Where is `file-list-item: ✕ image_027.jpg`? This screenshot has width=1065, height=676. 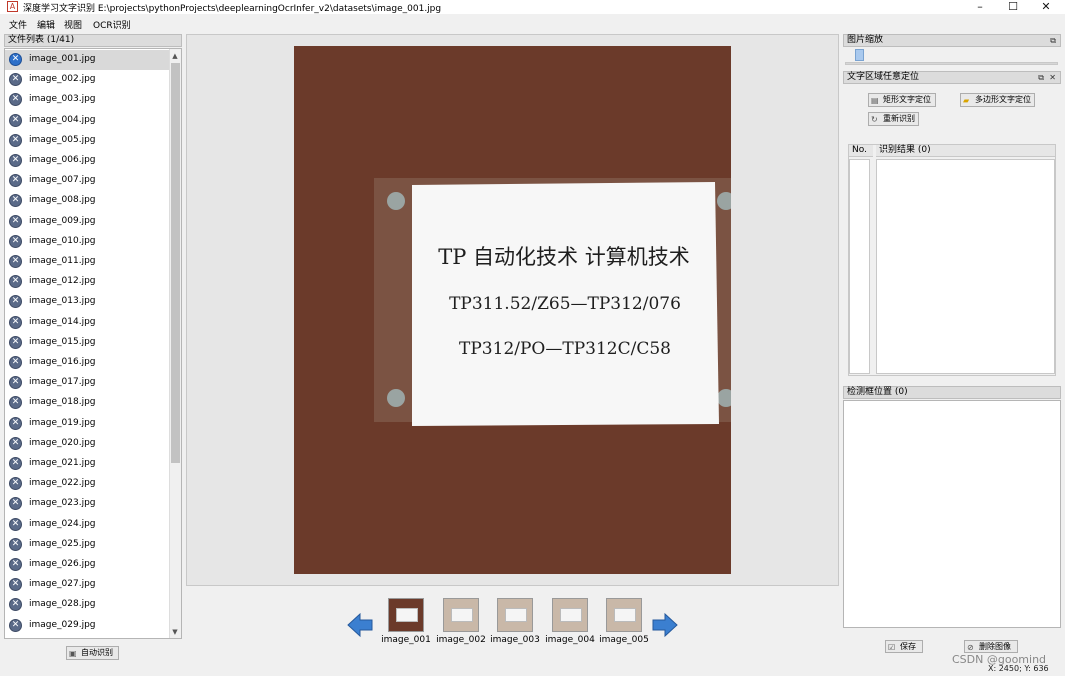 file-list-item: ✕ image_027.jpg is located at coordinates (88, 585).